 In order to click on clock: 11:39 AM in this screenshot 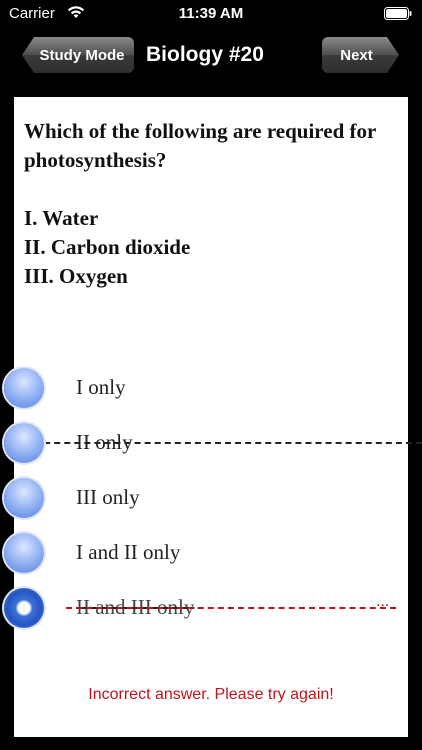, I will do `click(211, 13)`.